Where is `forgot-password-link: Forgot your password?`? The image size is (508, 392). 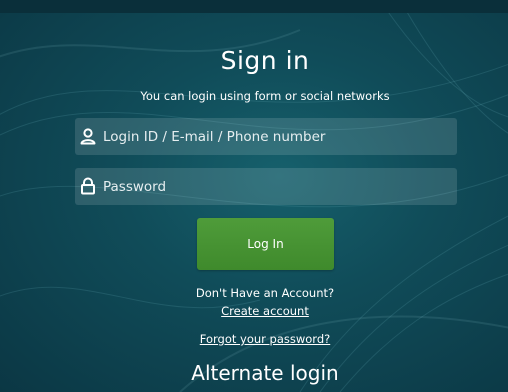 forgot-password-link: Forgot your password? is located at coordinates (265, 339).